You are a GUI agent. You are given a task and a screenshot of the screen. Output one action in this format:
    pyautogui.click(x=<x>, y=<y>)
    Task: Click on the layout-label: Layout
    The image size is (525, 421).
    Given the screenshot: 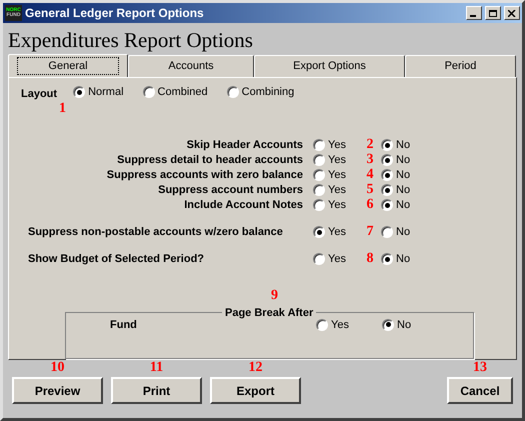 What is the action you would take?
    pyautogui.click(x=39, y=94)
    